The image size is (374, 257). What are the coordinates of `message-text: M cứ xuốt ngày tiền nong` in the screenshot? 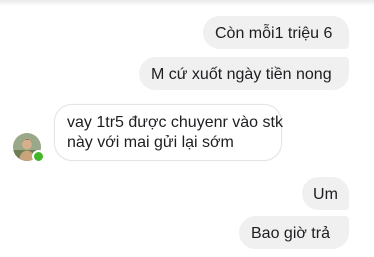 It's located at (241, 74).